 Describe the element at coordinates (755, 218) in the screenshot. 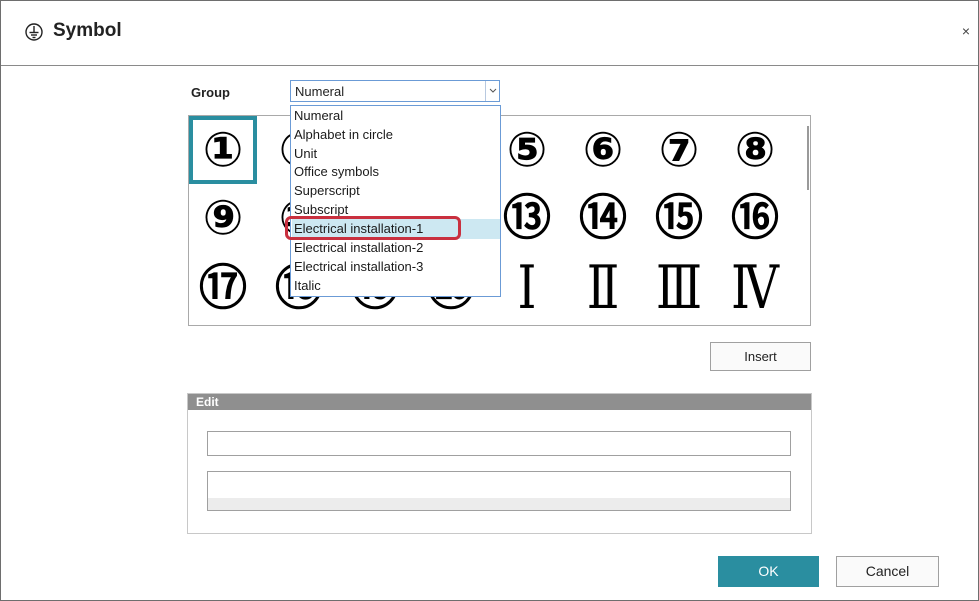

I see `symbol-cell: ⑯` at that location.